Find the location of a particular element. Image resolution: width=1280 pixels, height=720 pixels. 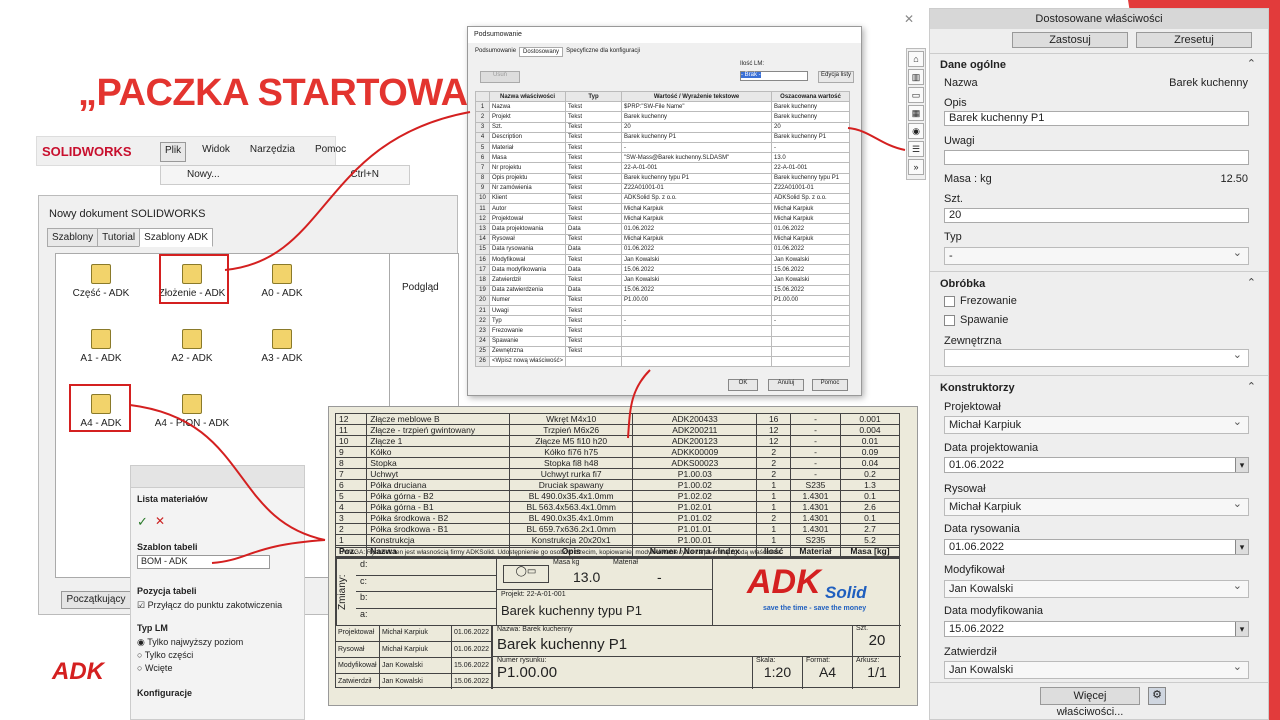

arrow-panel is located at coordinates (876, 139).